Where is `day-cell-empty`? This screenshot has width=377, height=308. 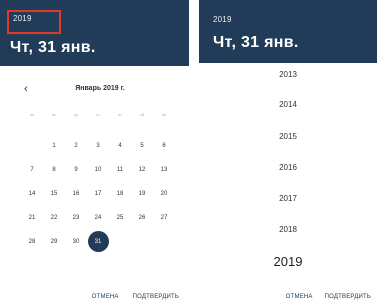
day-cell-empty is located at coordinates (32, 146).